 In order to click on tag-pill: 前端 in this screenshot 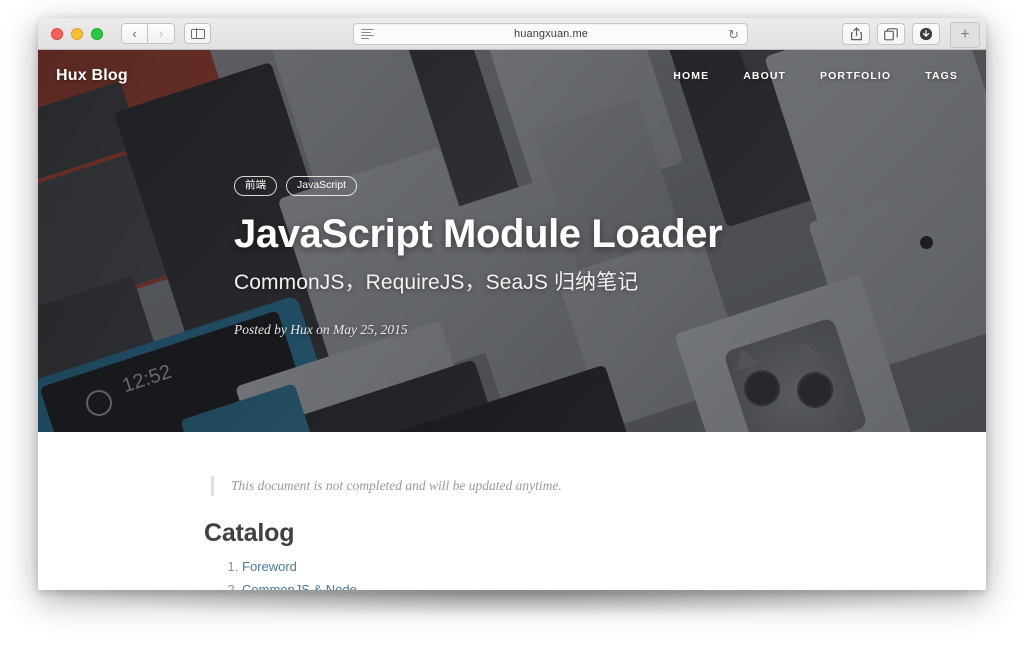, I will do `click(255, 186)`.